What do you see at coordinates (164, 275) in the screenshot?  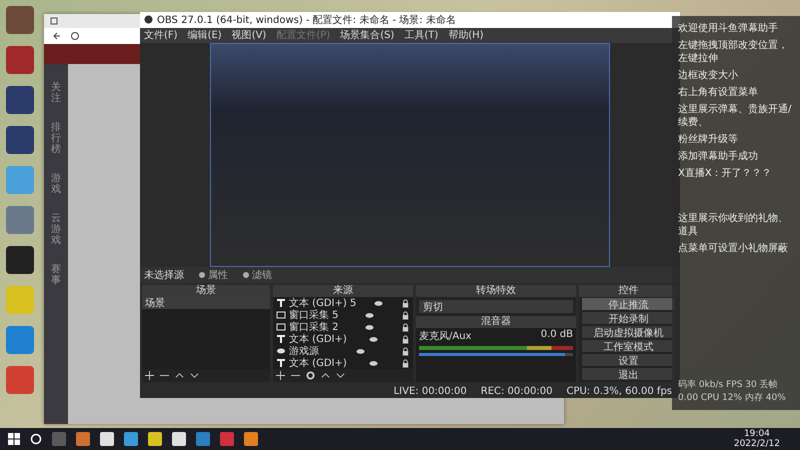 I see `source-status-label: 未选择源` at bounding box center [164, 275].